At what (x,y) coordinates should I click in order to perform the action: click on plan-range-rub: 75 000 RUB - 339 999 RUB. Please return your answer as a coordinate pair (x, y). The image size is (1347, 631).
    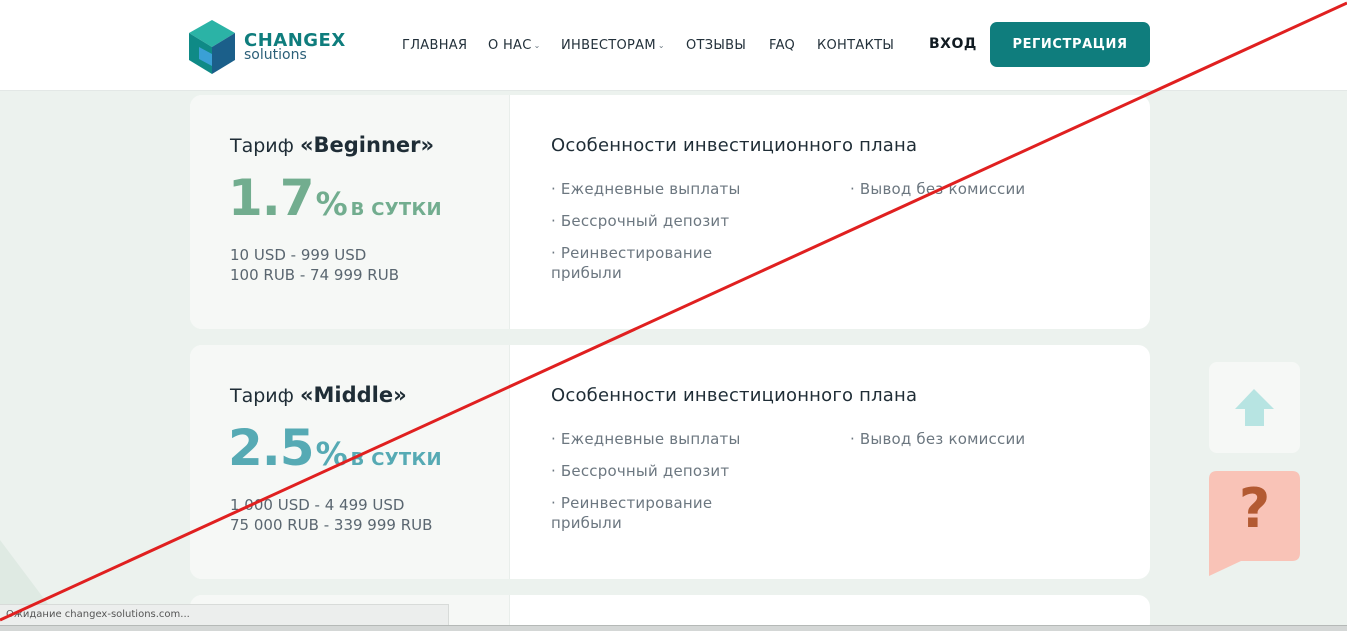
    Looking at the image, I should click on (331, 525).